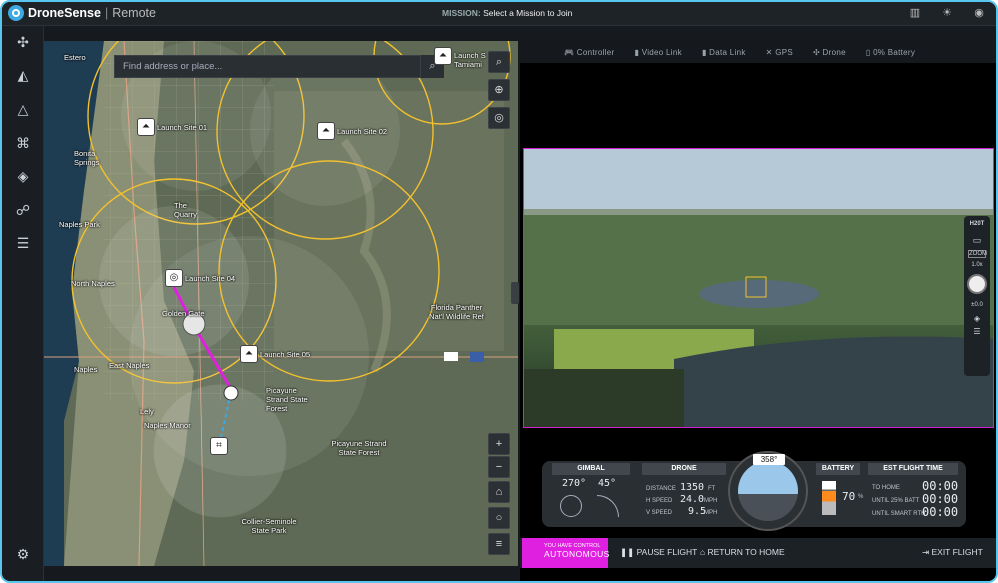  I want to click on return-home-label: RETURN TO HOME, so click(746, 552).